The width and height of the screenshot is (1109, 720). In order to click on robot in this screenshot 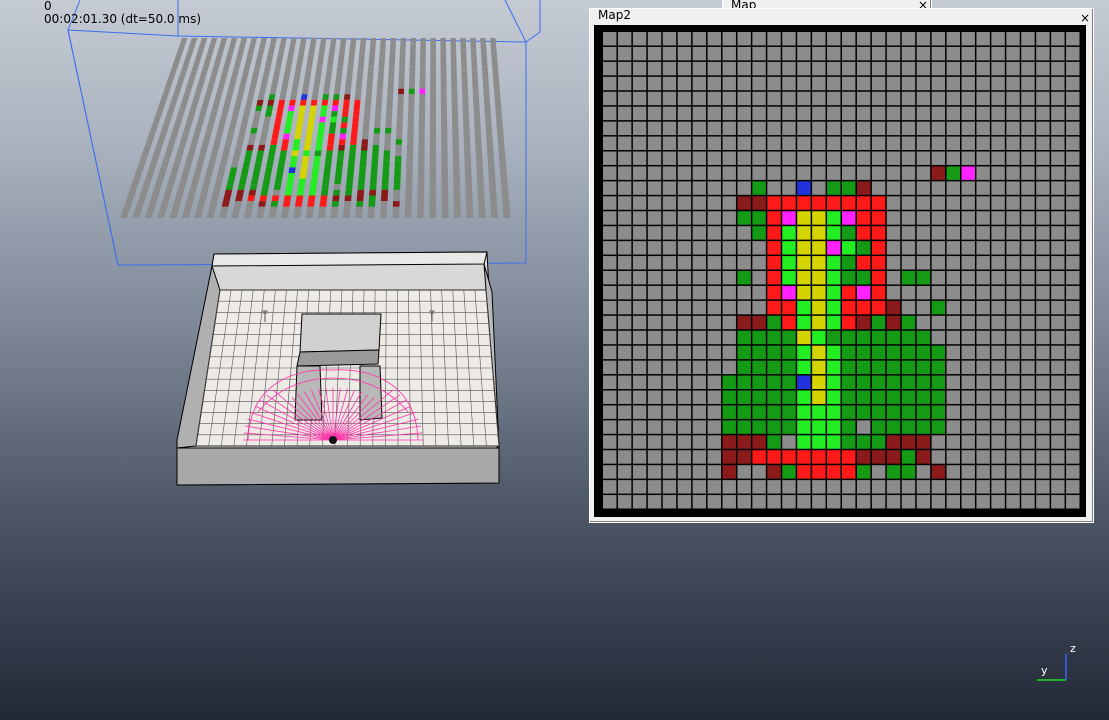, I will do `click(333, 440)`.